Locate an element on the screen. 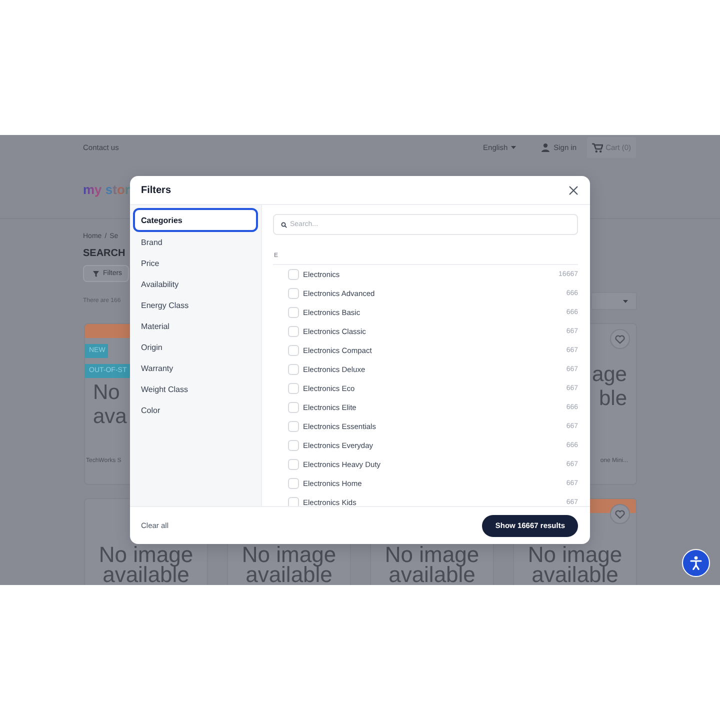  page-heading: SEARCH is located at coordinates (104, 254).